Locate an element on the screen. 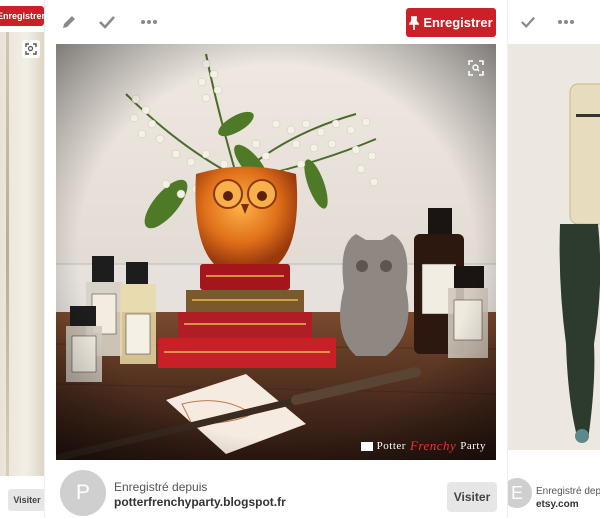  right-more-icon is located at coordinates (566, 22).